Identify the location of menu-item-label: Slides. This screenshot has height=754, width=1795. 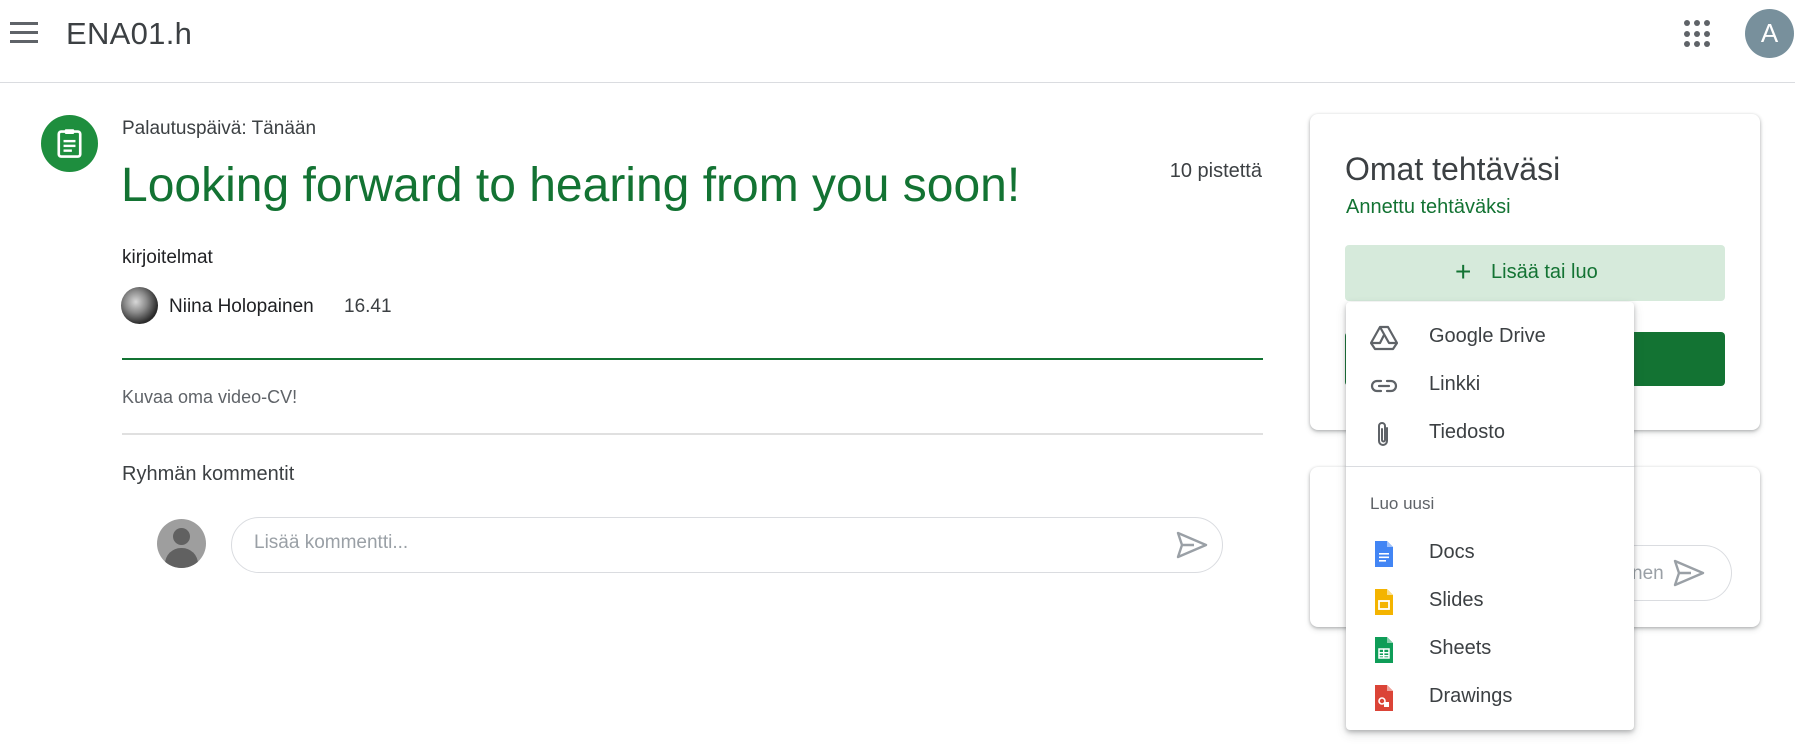
(1456, 600).